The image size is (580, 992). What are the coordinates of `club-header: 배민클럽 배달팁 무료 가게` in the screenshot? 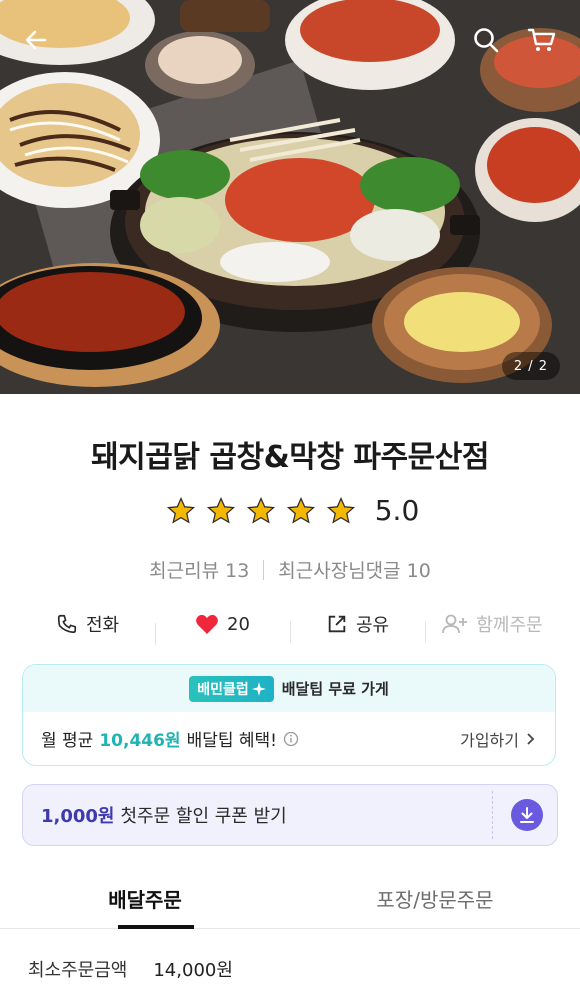 It's located at (289, 688).